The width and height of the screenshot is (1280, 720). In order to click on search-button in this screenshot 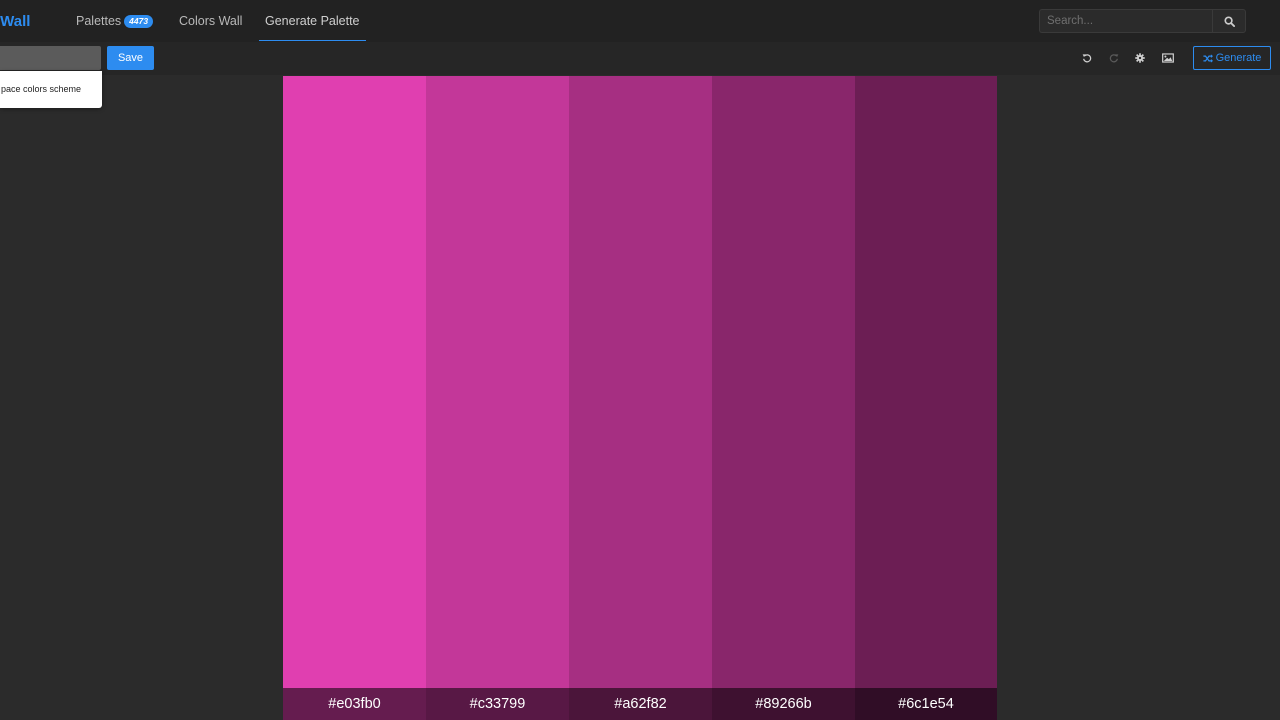, I will do `click(1229, 21)`.